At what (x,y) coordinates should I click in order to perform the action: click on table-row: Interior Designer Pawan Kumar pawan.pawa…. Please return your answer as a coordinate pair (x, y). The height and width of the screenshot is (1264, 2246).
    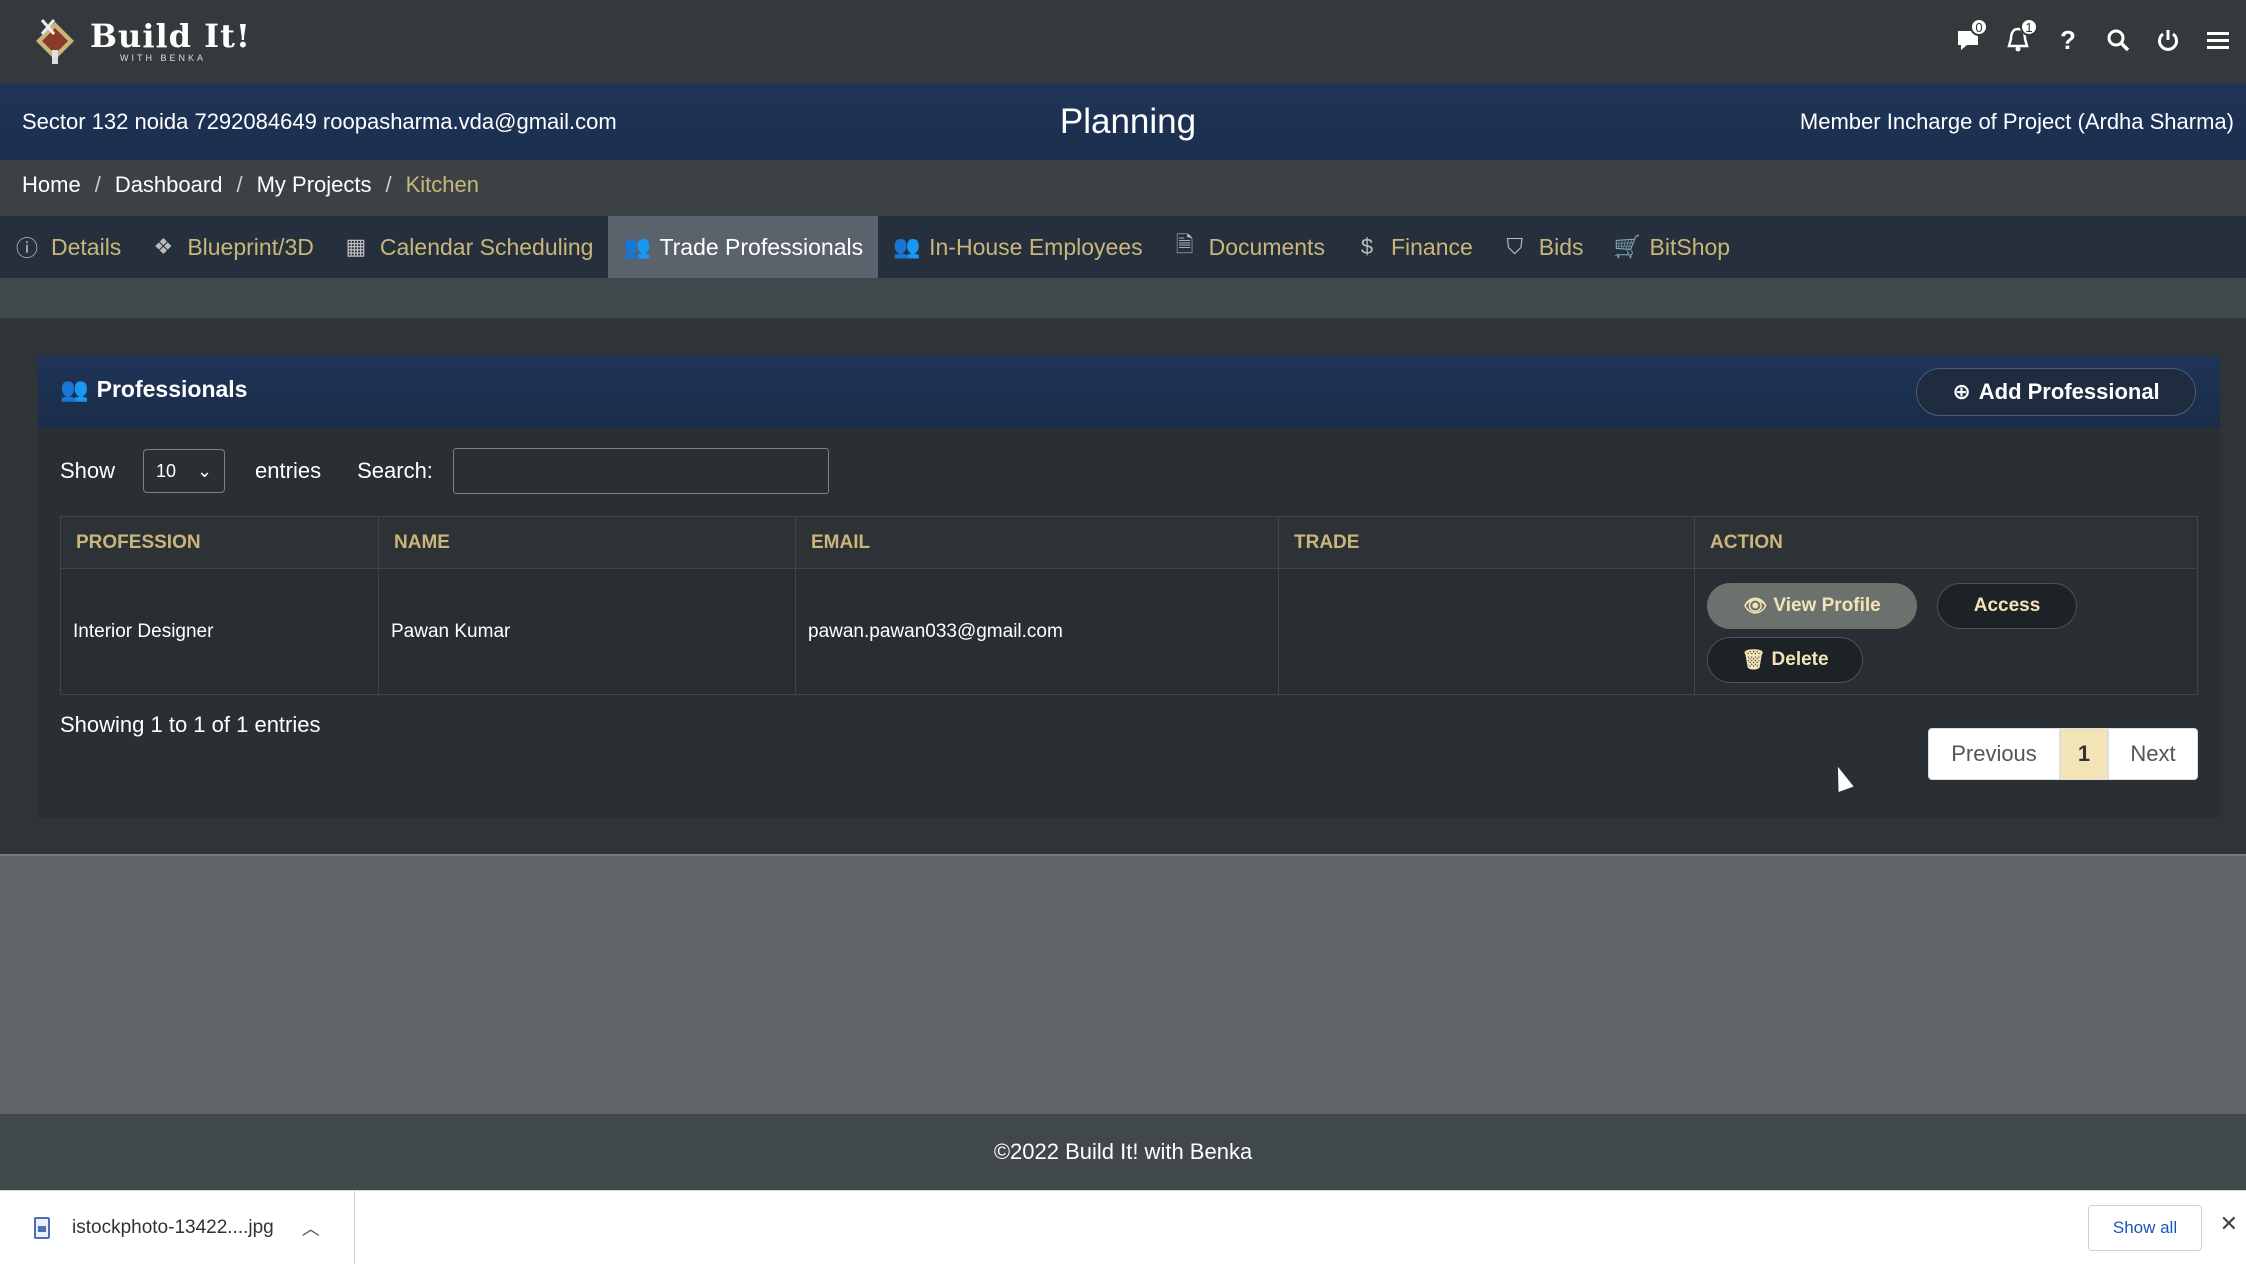
    Looking at the image, I should click on (1129, 631).